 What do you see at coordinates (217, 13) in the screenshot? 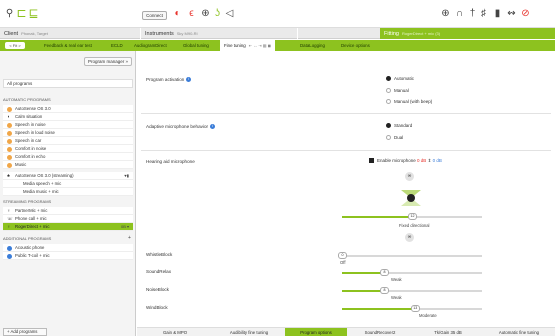
I see `link-icon: ʖ` at bounding box center [217, 13].